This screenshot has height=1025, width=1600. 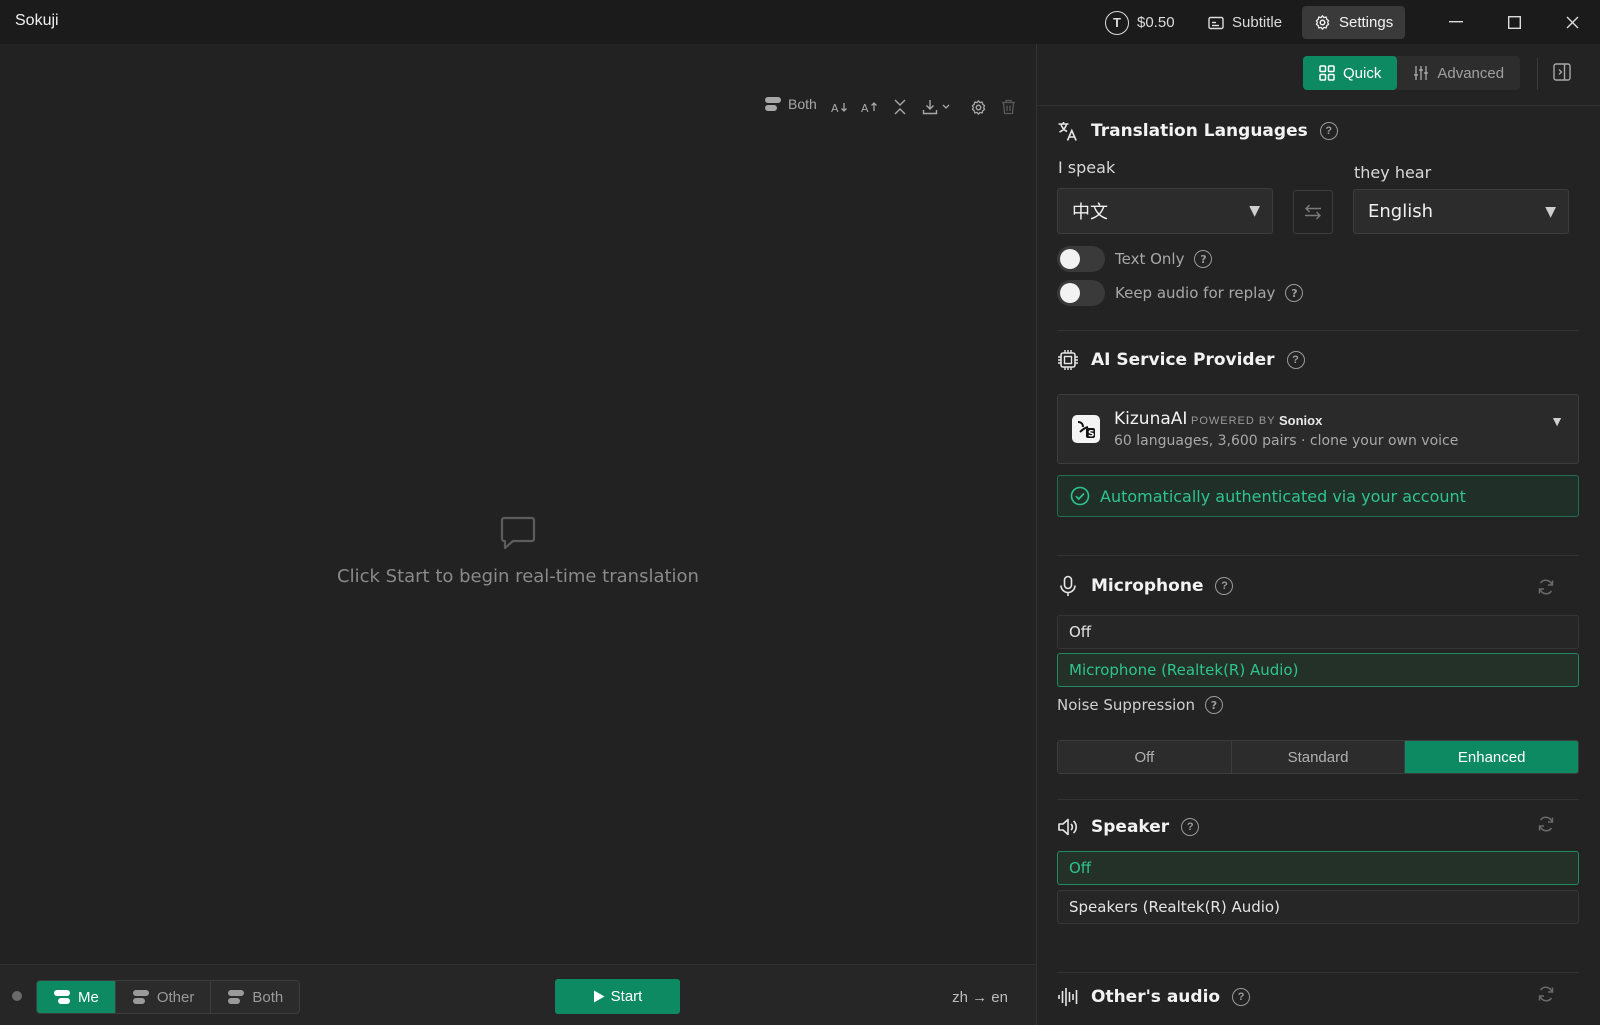 What do you see at coordinates (938, 107) in the screenshot?
I see `download-icon` at bounding box center [938, 107].